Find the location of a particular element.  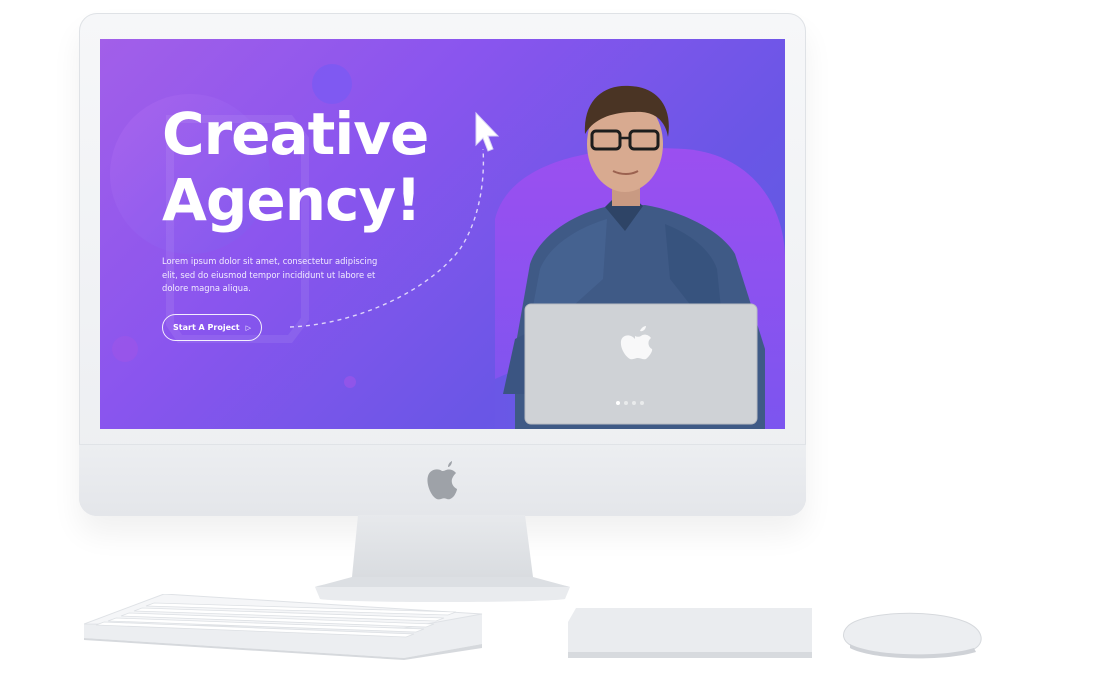

apple-logo-icon is located at coordinates (442, 480).